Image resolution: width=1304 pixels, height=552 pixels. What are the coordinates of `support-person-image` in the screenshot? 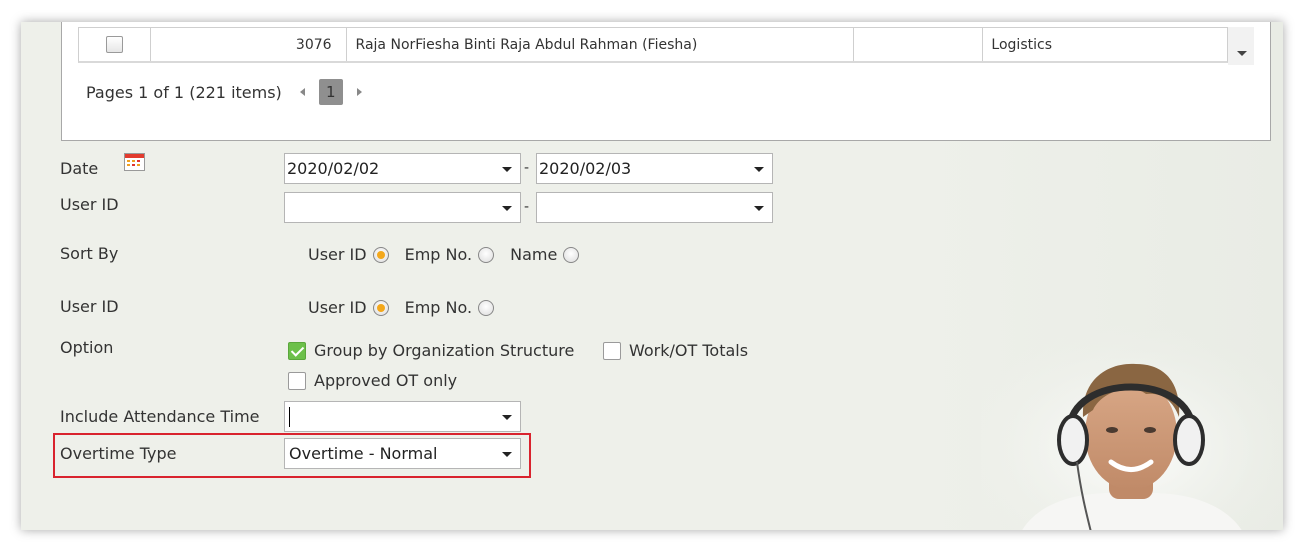 It's located at (1131, 426).